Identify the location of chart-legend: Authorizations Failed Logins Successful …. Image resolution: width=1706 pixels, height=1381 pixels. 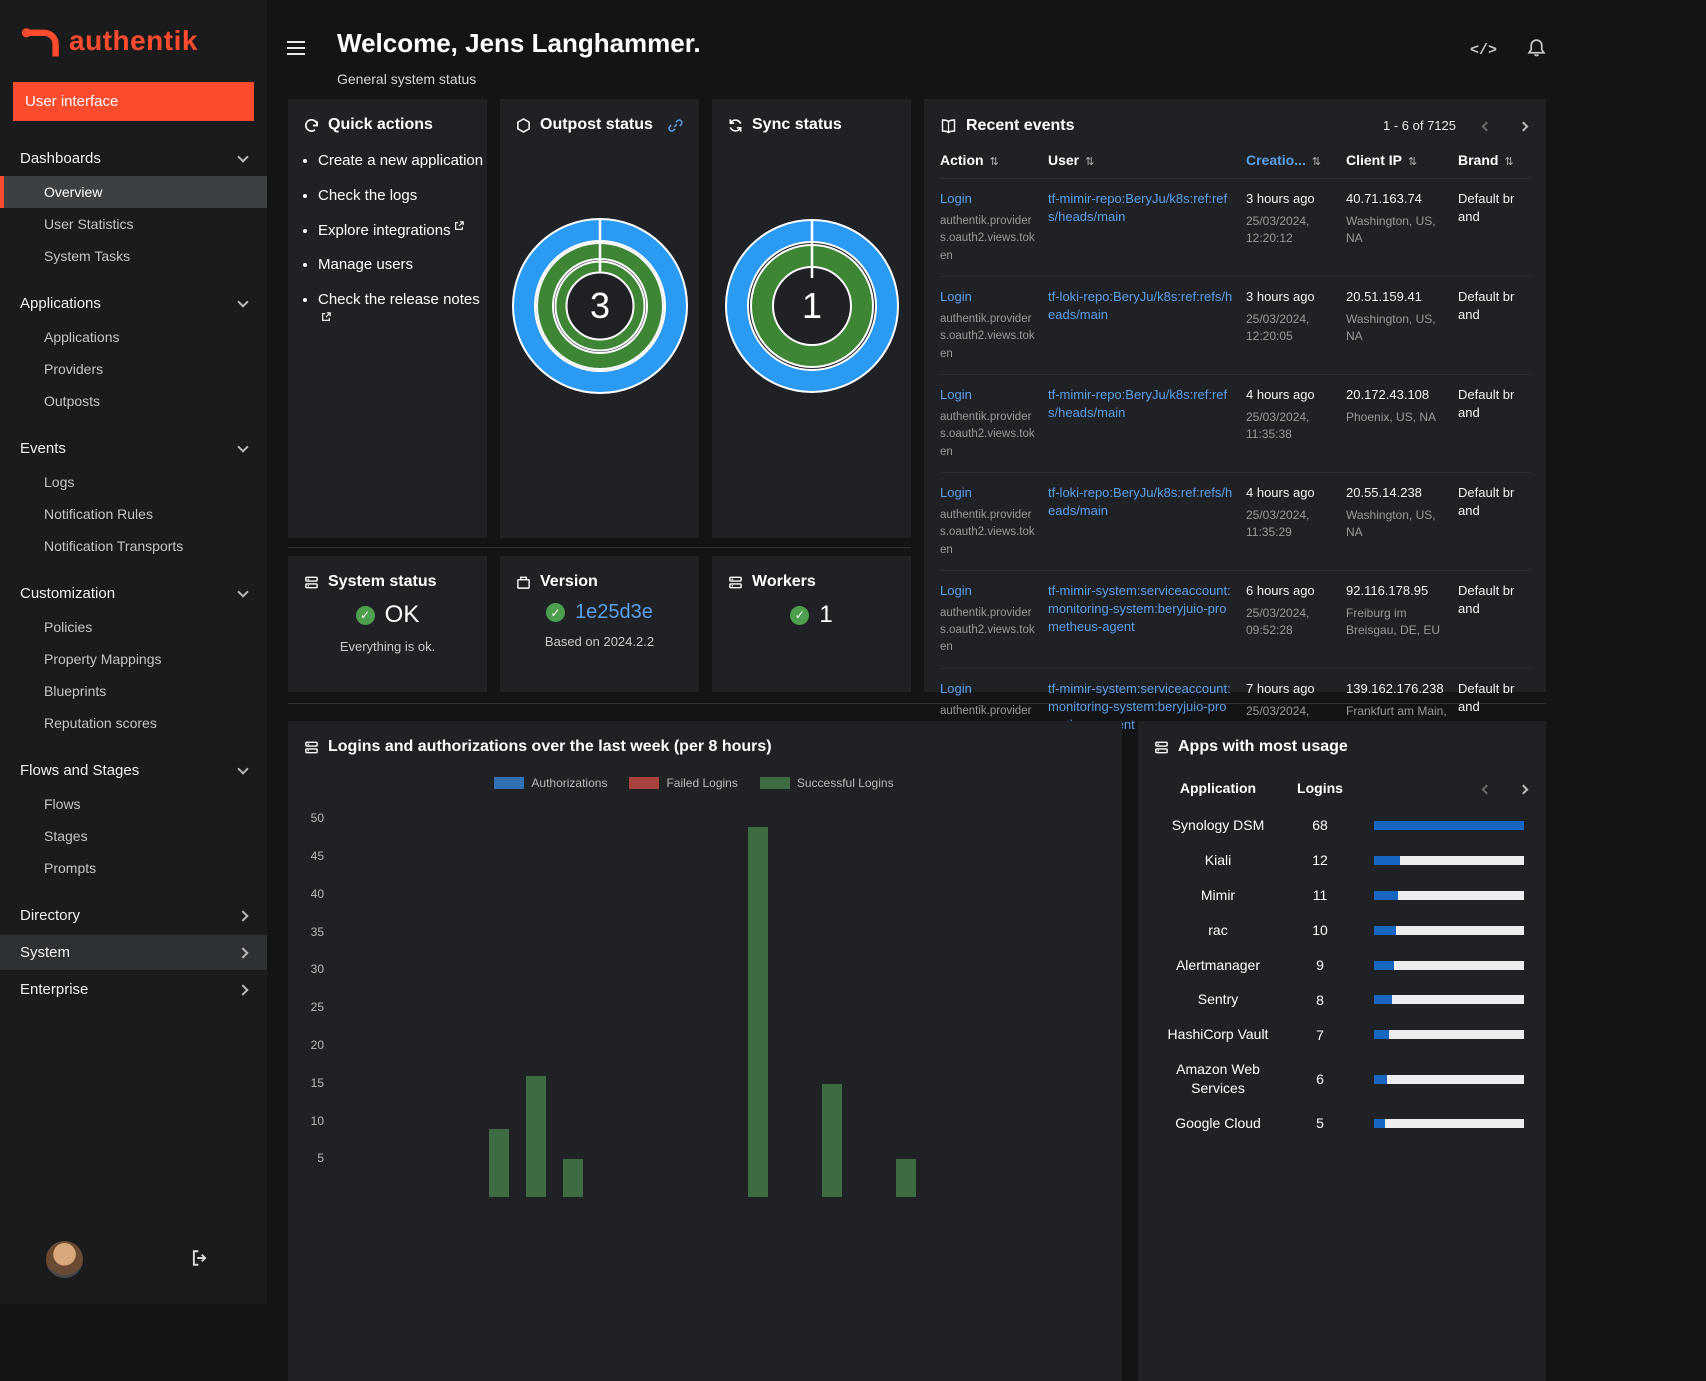
(705, 783).